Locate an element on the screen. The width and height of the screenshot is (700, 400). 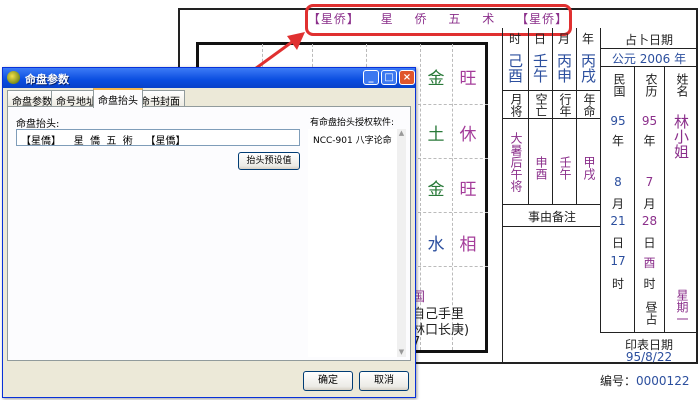
app-logo-icon is located at coordinates (13, 77).